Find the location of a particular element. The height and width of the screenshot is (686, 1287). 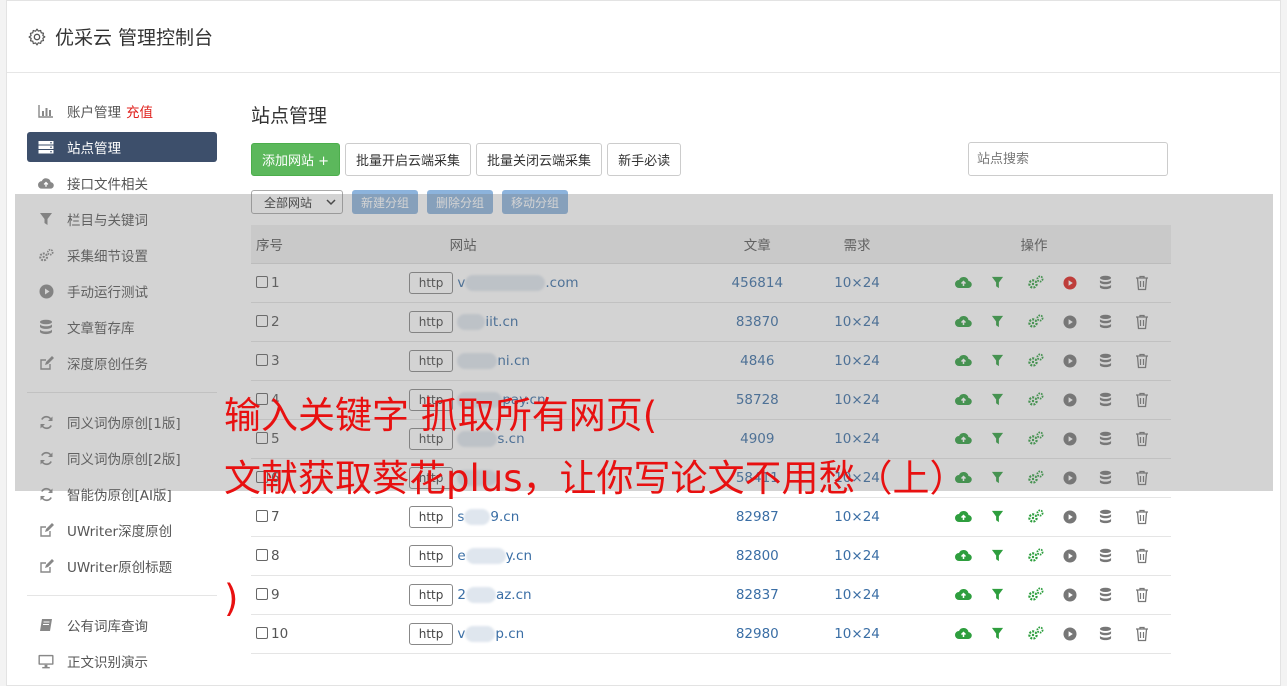

site-domain-suffix: az.cn is located at coordinates (514, 595).